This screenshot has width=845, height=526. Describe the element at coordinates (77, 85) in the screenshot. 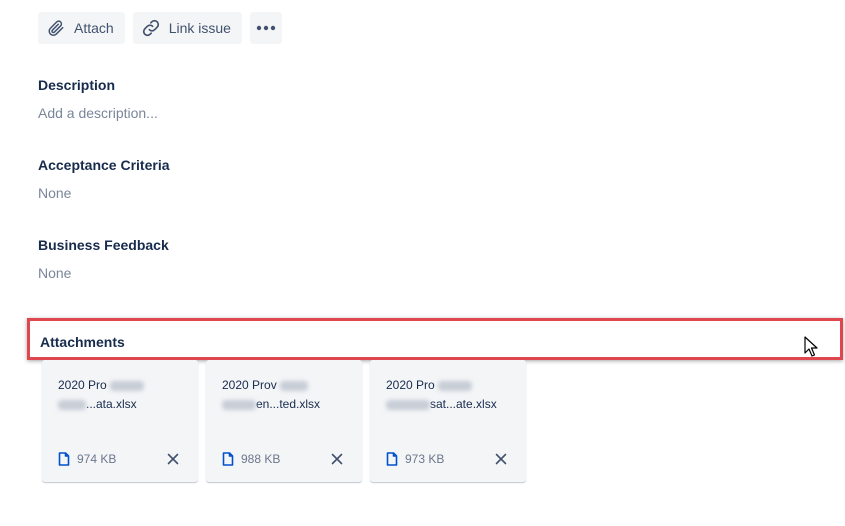

I see `description-label: Description` at that location.